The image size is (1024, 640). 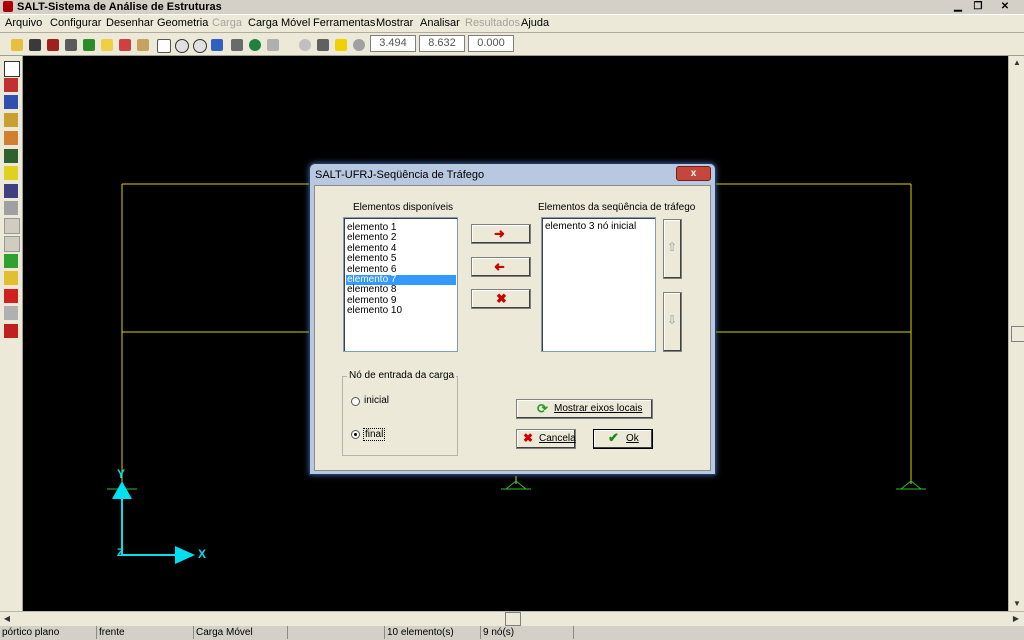 What do you see at coordinates (241, 632) in the screenshot?
I see `status-mode: Carga Móvel` at bounding box center [241, 632].